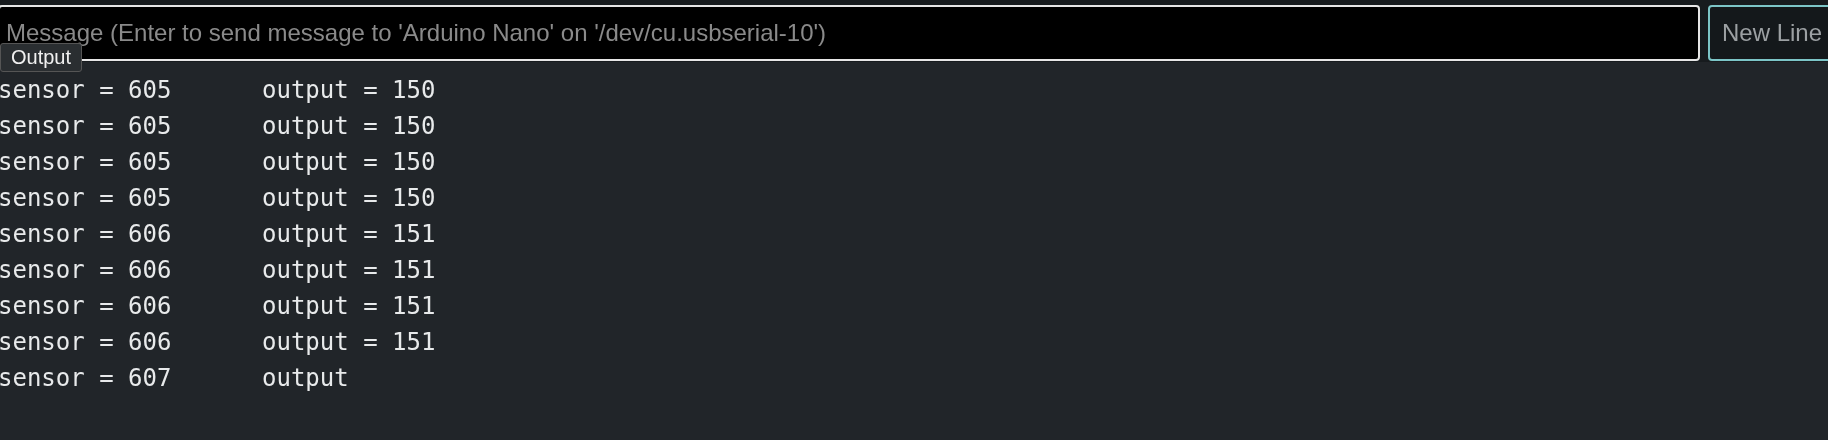 This screenshot has height=440, width=1828. I want to click on sensor-reading: sensor = 607, so click(86, 378).